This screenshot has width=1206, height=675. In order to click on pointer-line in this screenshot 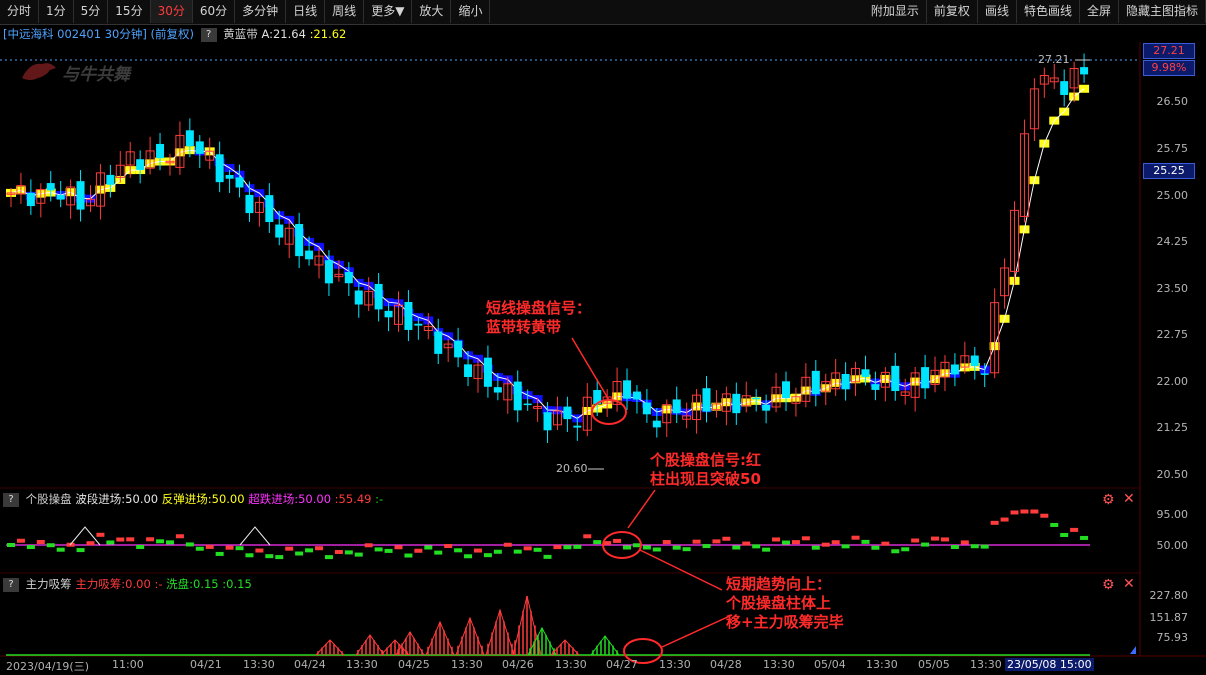, I will do `click(681, 570)`.